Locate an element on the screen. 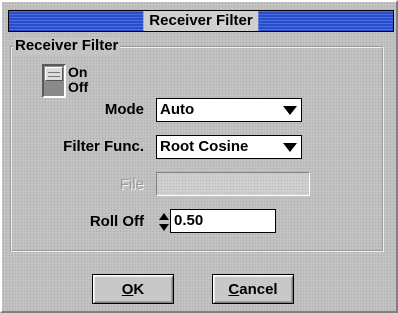 This screenshot has height=313, width=398. cancel-label-rest: ancel is located at coordinates (258, 289).